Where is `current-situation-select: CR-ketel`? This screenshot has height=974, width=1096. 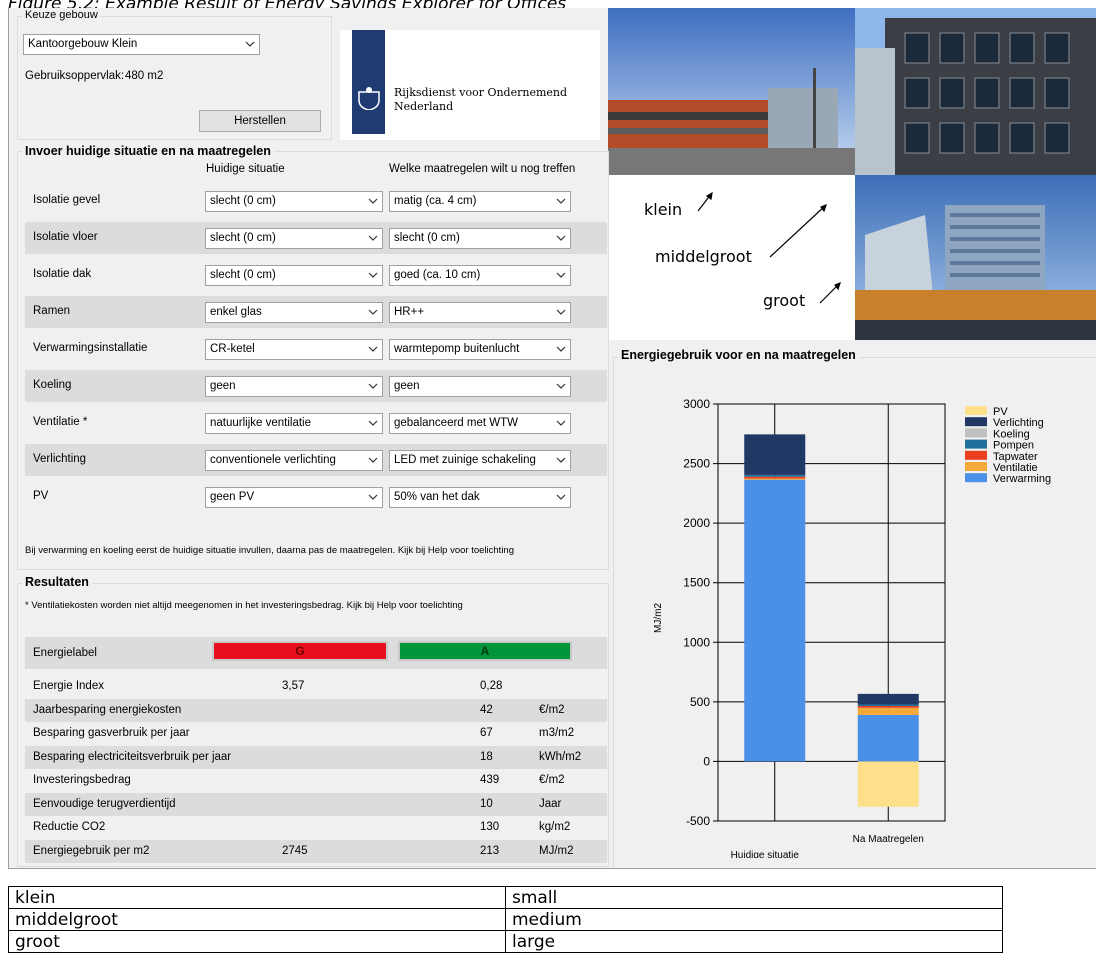
current-situation-select: CR-ketel is located at coordinates (294, 349).